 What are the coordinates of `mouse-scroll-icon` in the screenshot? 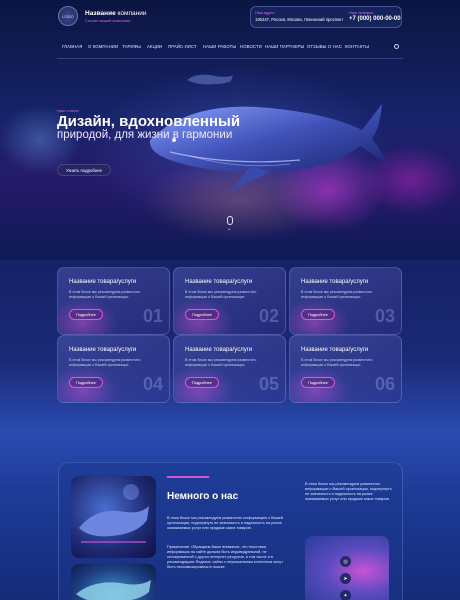 It's located at (230, 220).